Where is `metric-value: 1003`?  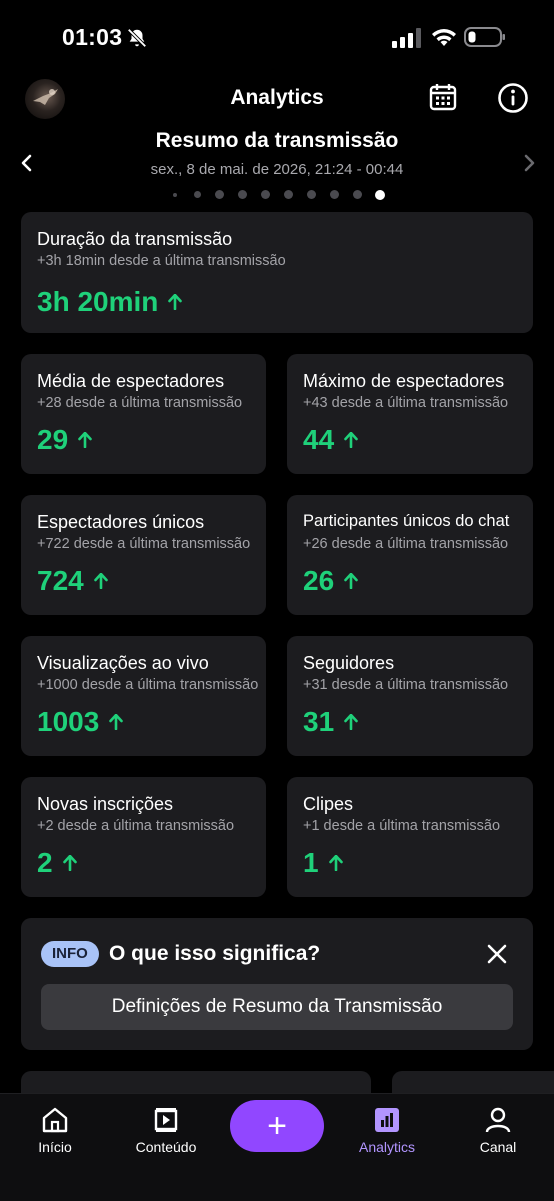
metric-value: 1003 is located at coordinates (80, 722).